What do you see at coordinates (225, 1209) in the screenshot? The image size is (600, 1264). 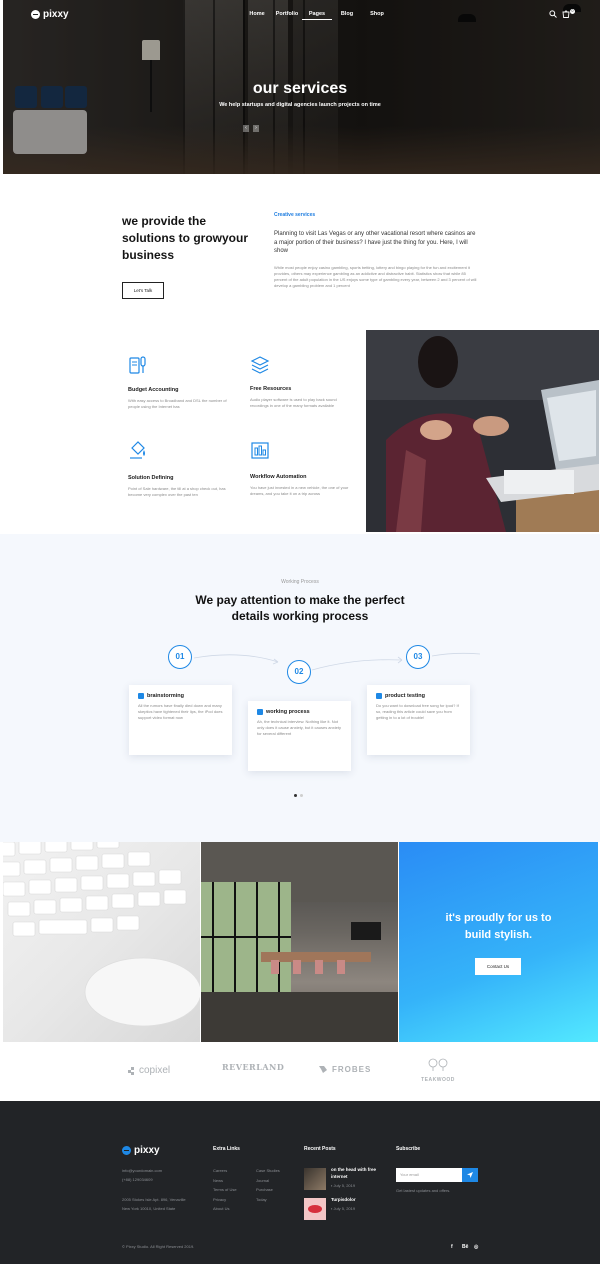 I see `footer-link-about: About Us` at bounding box center [225, 1209].